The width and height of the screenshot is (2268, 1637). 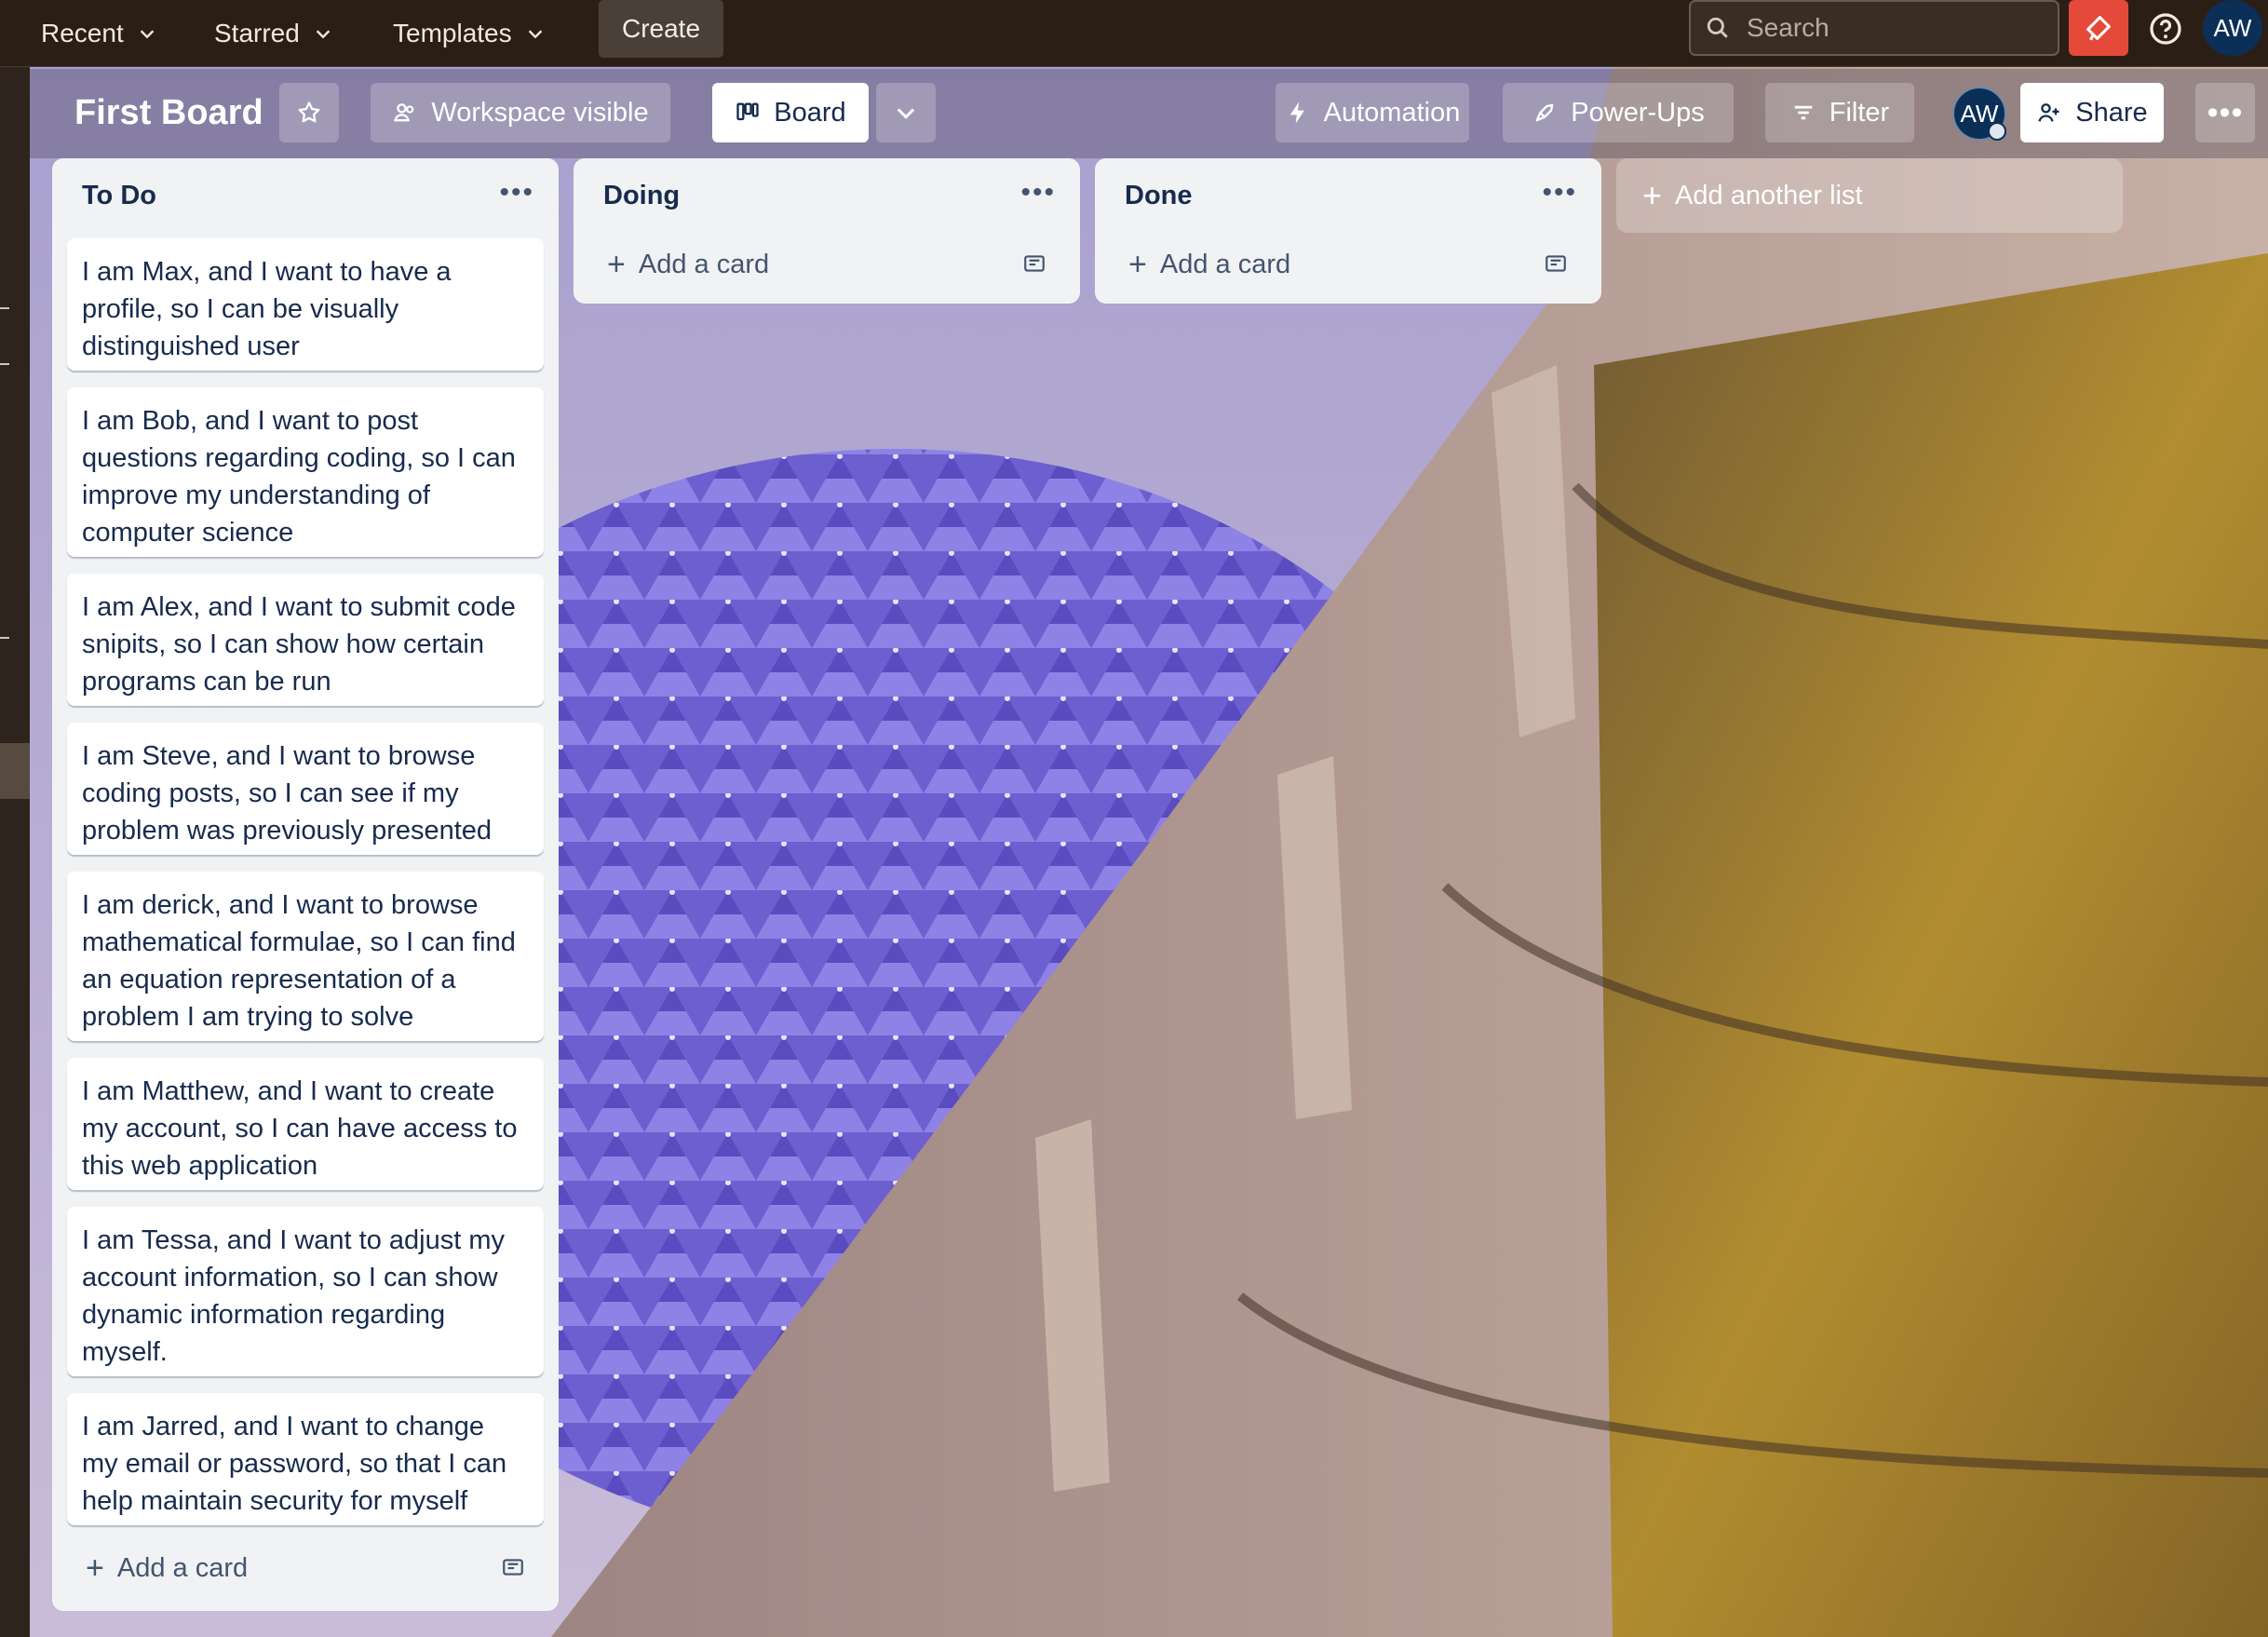 I want to click on recent-menu: Recent, so click(x=99, y=33).